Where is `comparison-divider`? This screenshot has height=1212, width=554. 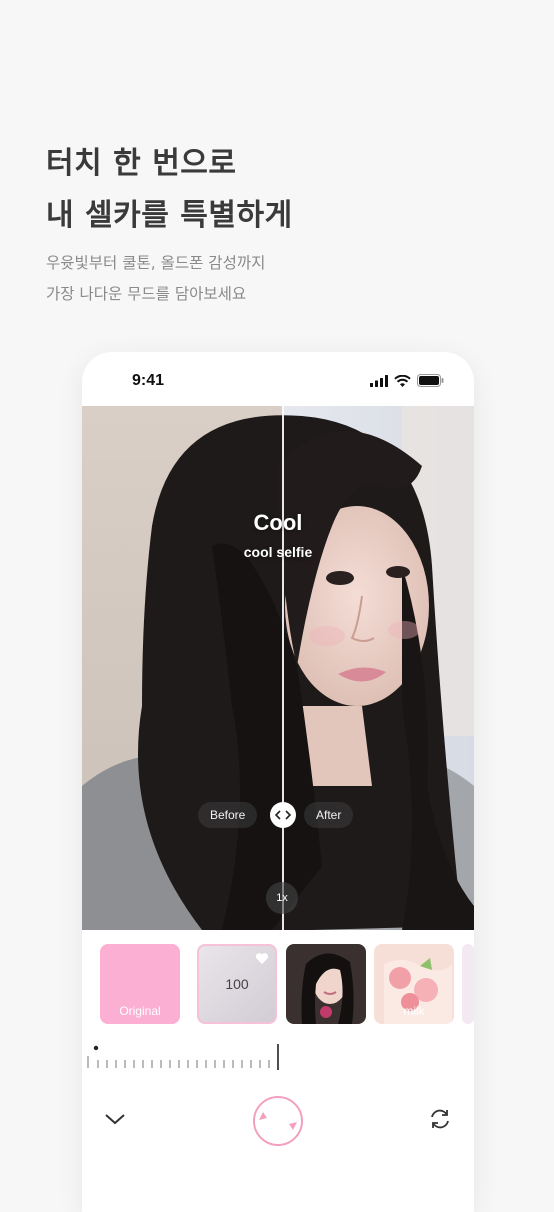
comparison-divider is located at coordinates (283, 668).